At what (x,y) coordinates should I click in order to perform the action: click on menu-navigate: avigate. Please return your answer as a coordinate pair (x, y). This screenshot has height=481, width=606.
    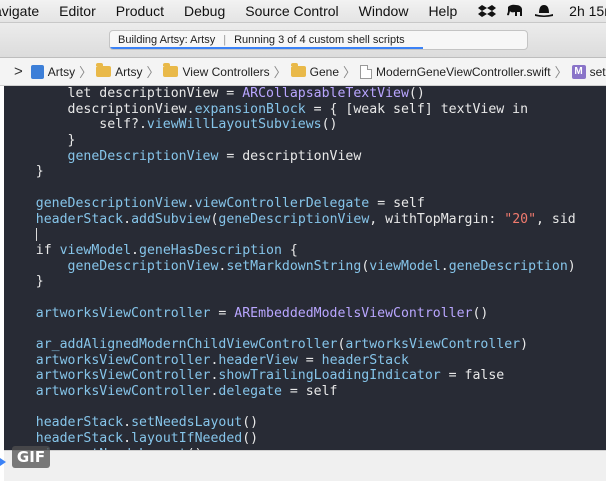
    Looking at the image, I should click on (24, 11).